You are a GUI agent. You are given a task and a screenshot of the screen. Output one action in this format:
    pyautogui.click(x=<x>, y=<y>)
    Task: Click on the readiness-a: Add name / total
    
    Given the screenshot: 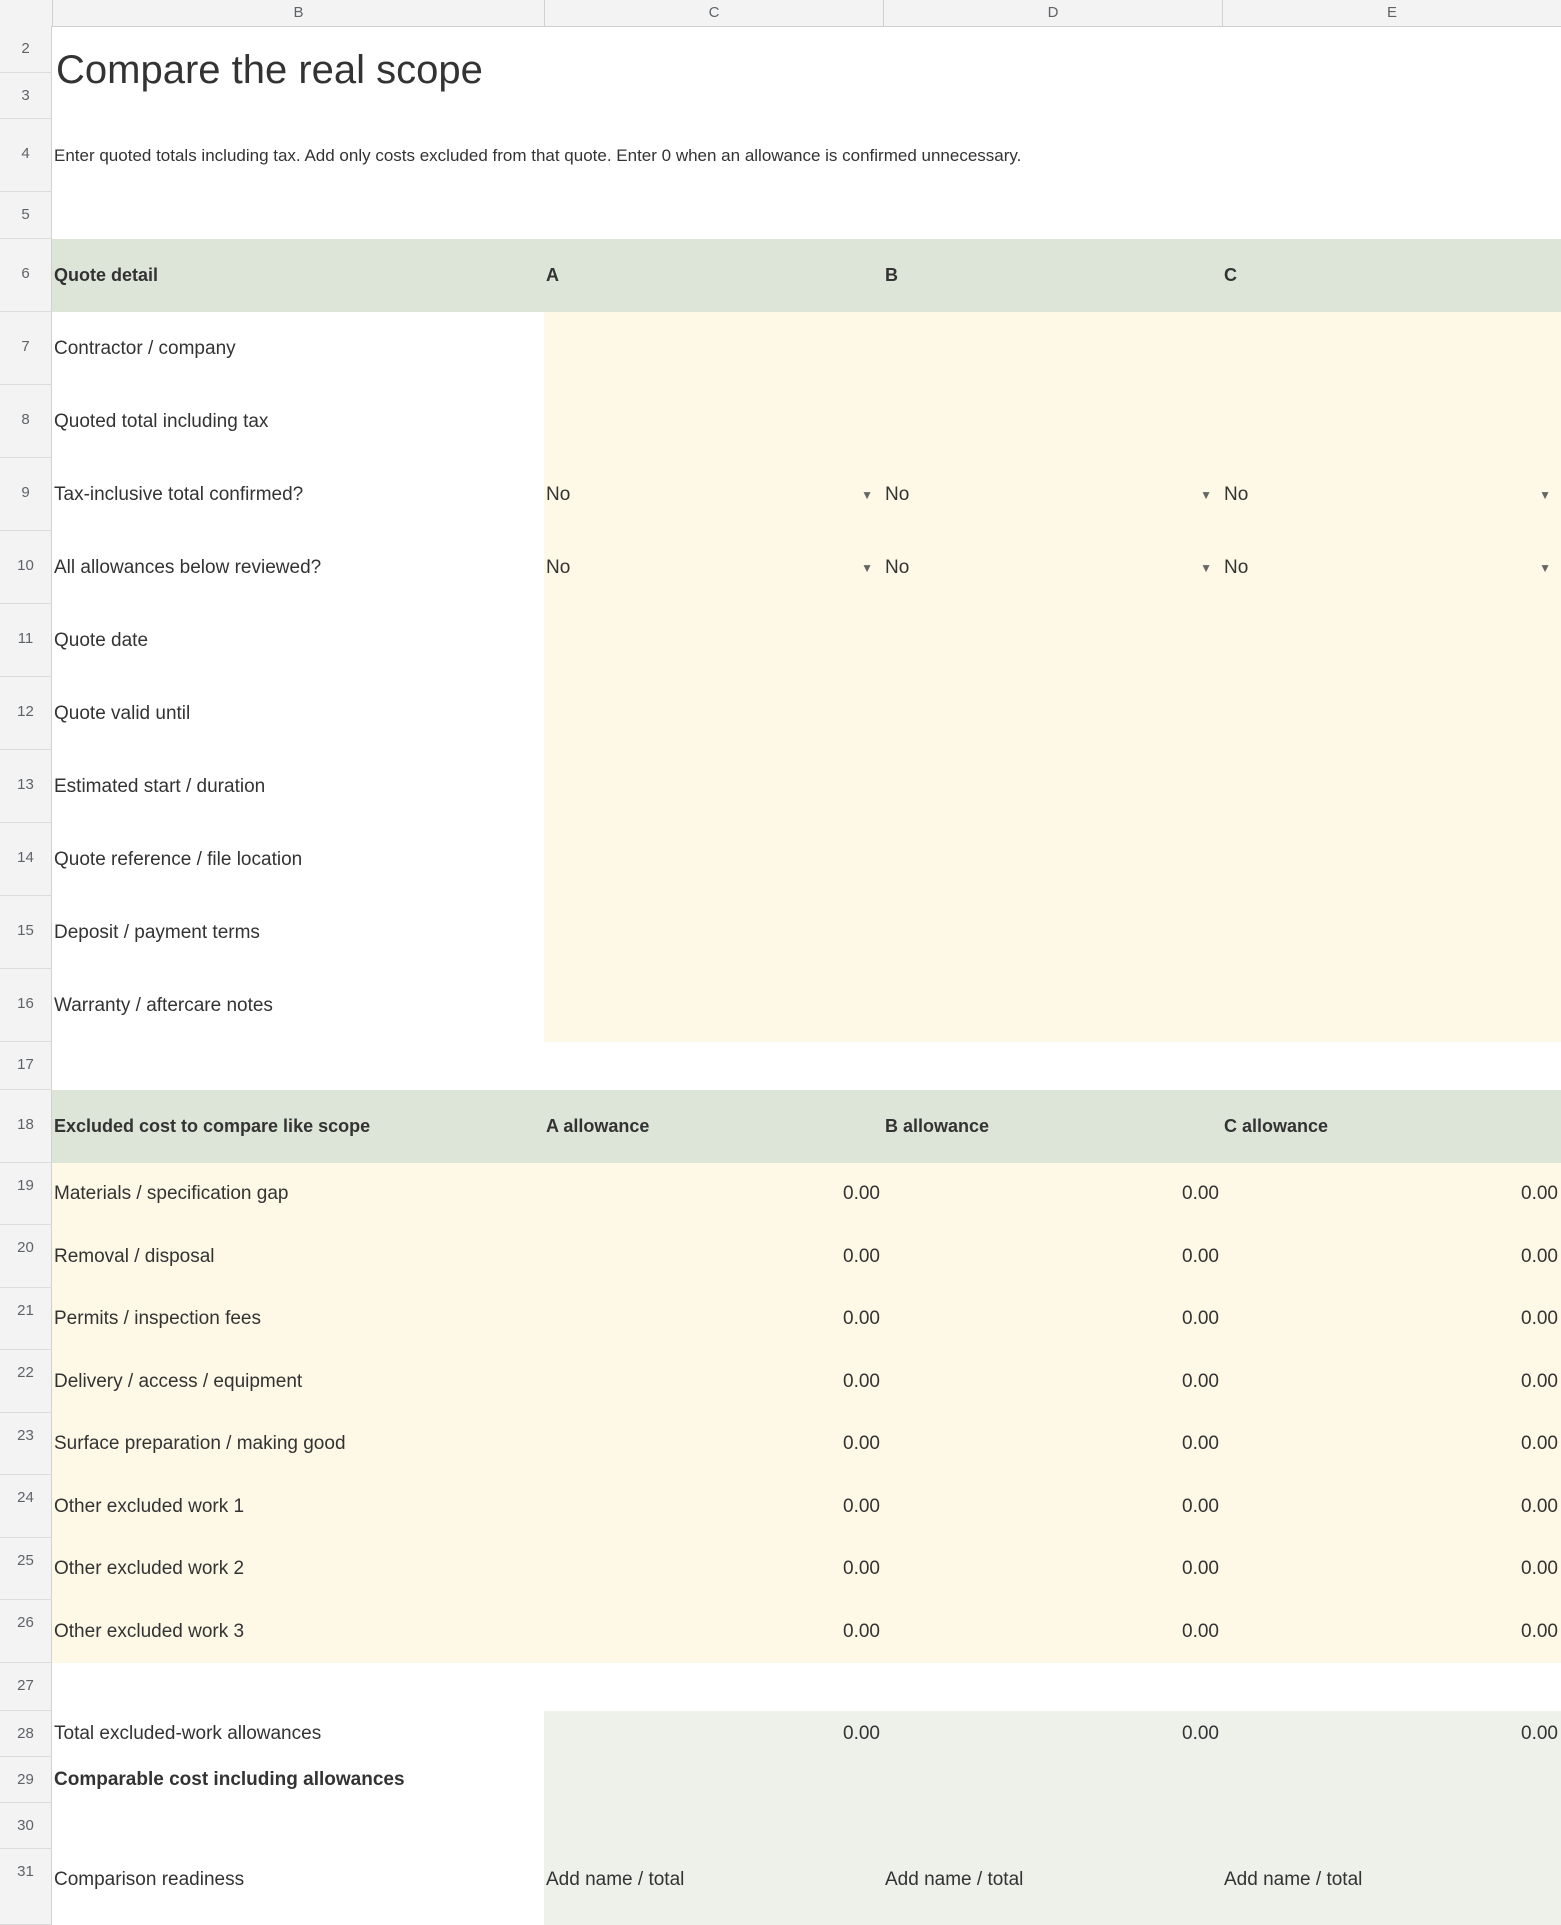 What is the action you would take?
    pyautogui.click(x=713, y=1887)
    